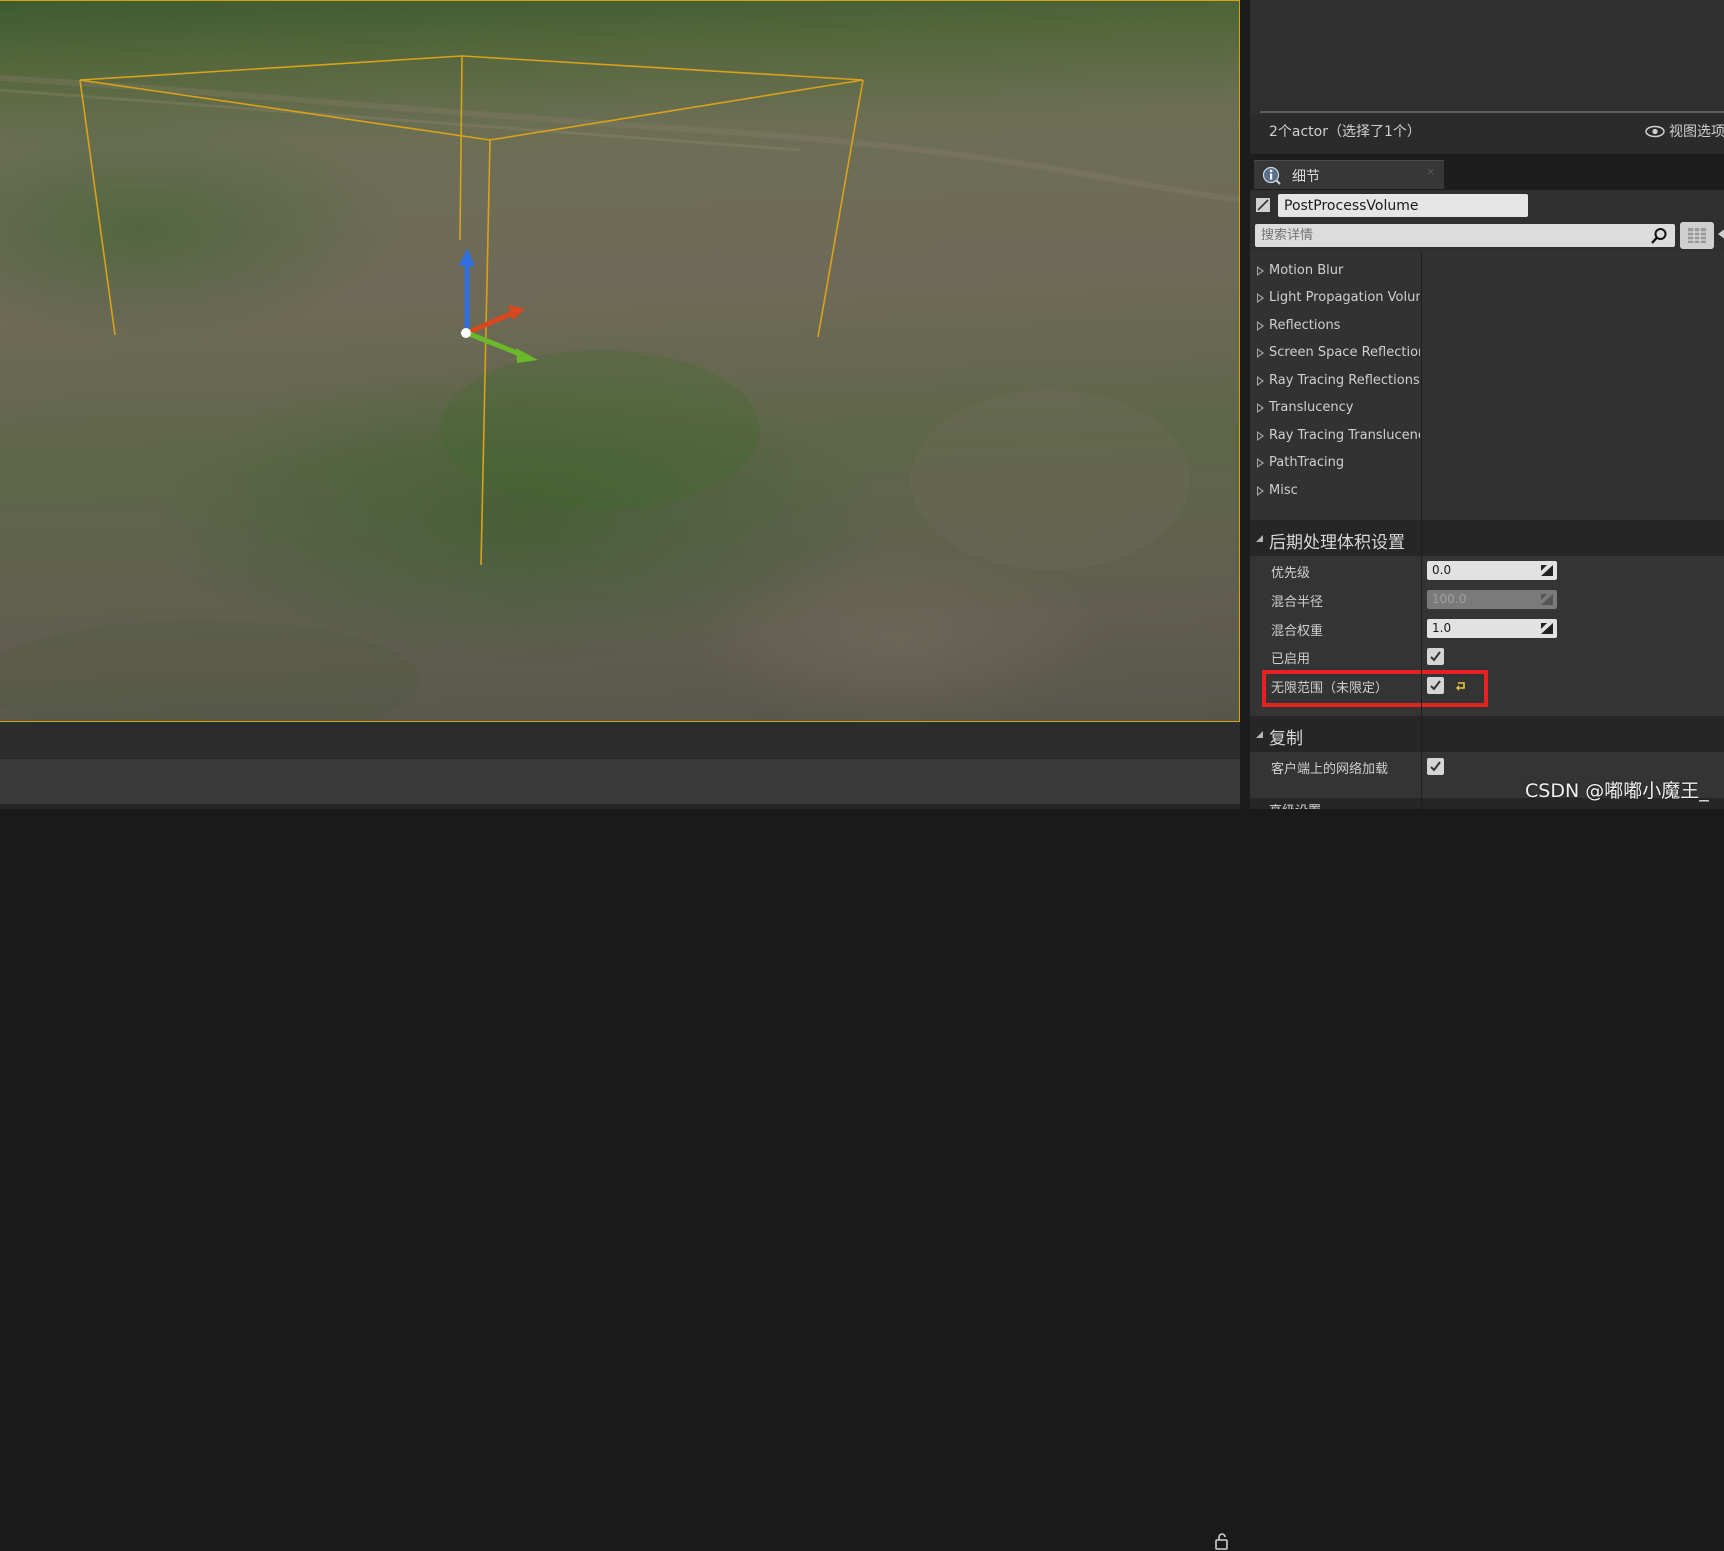  Describe the element at coordinates (1349, 174) in the screenshot. I see `tab-details: 细节 ×` at that location.